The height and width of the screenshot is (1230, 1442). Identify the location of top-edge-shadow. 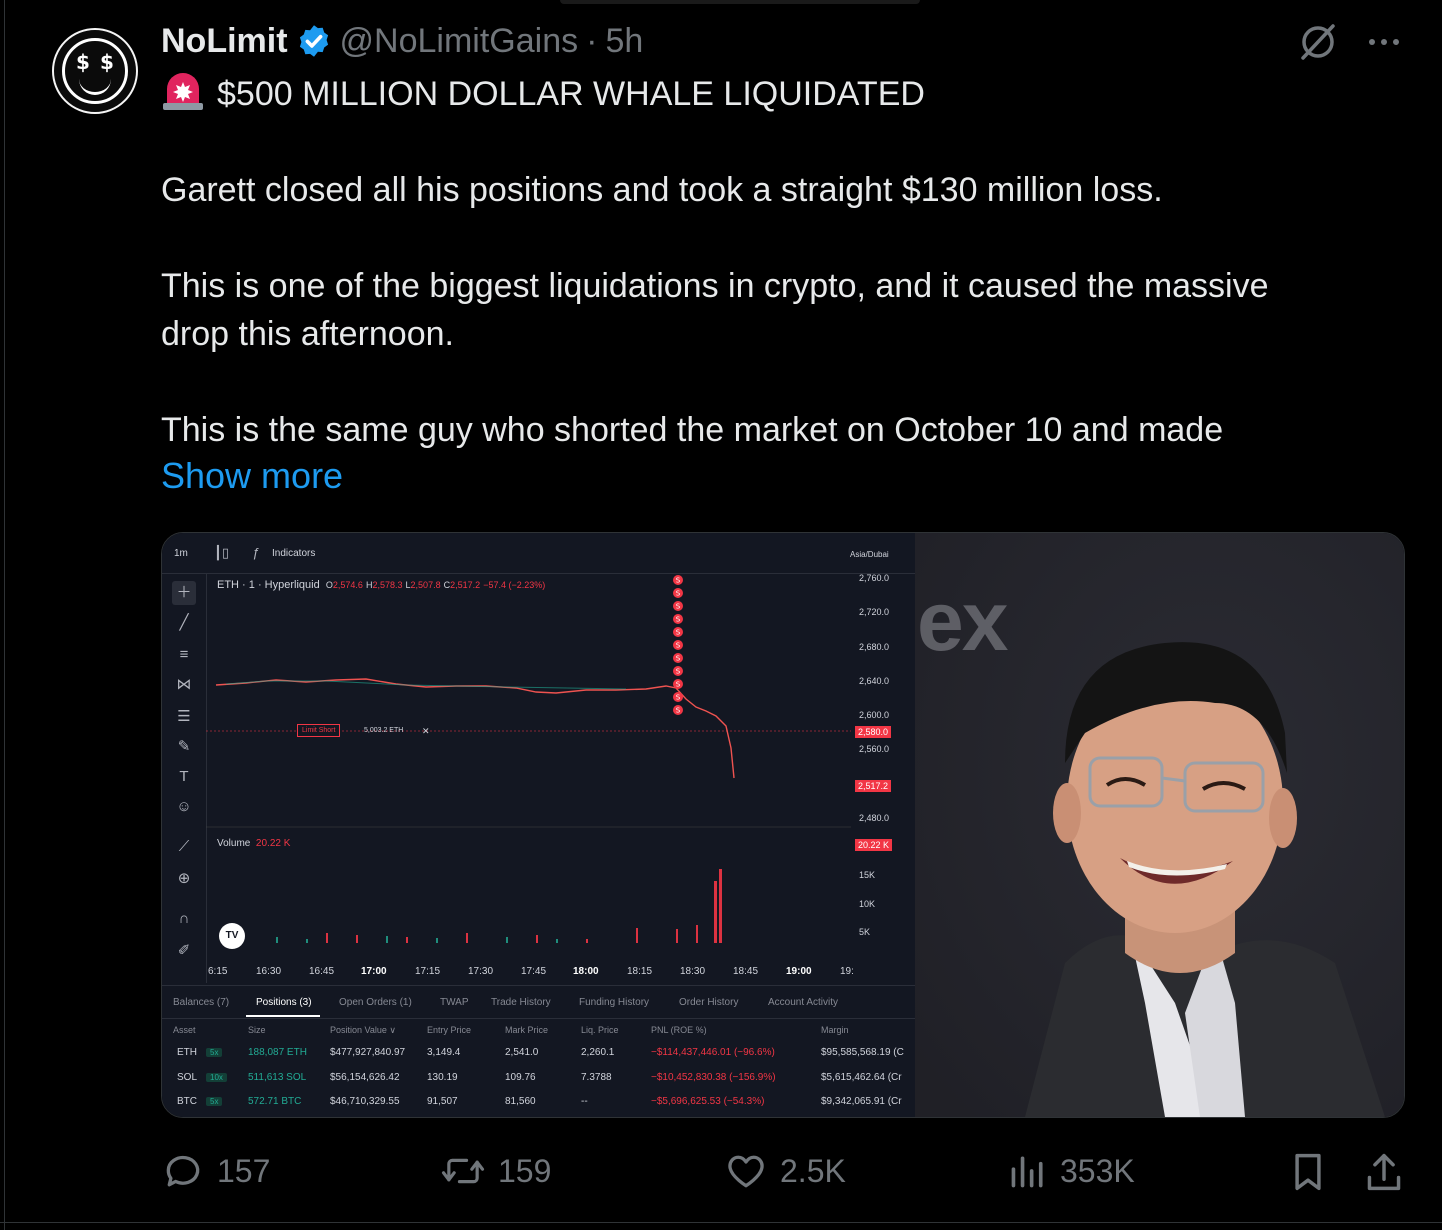
(740, 2).